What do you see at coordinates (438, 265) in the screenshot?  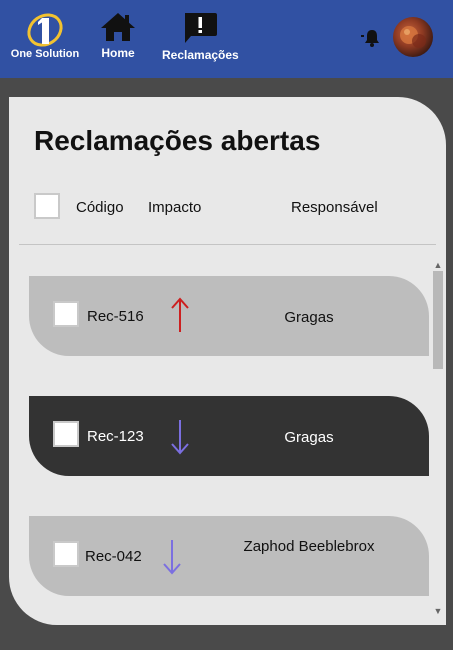 I see `scroll-up-icon: ▲` at bounding box center [438, 265].